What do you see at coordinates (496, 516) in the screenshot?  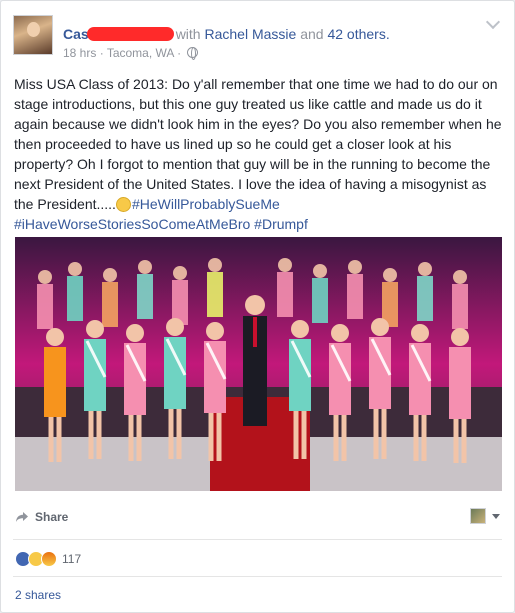 I see `caret-down-icon` at bounding box center [496, 516].